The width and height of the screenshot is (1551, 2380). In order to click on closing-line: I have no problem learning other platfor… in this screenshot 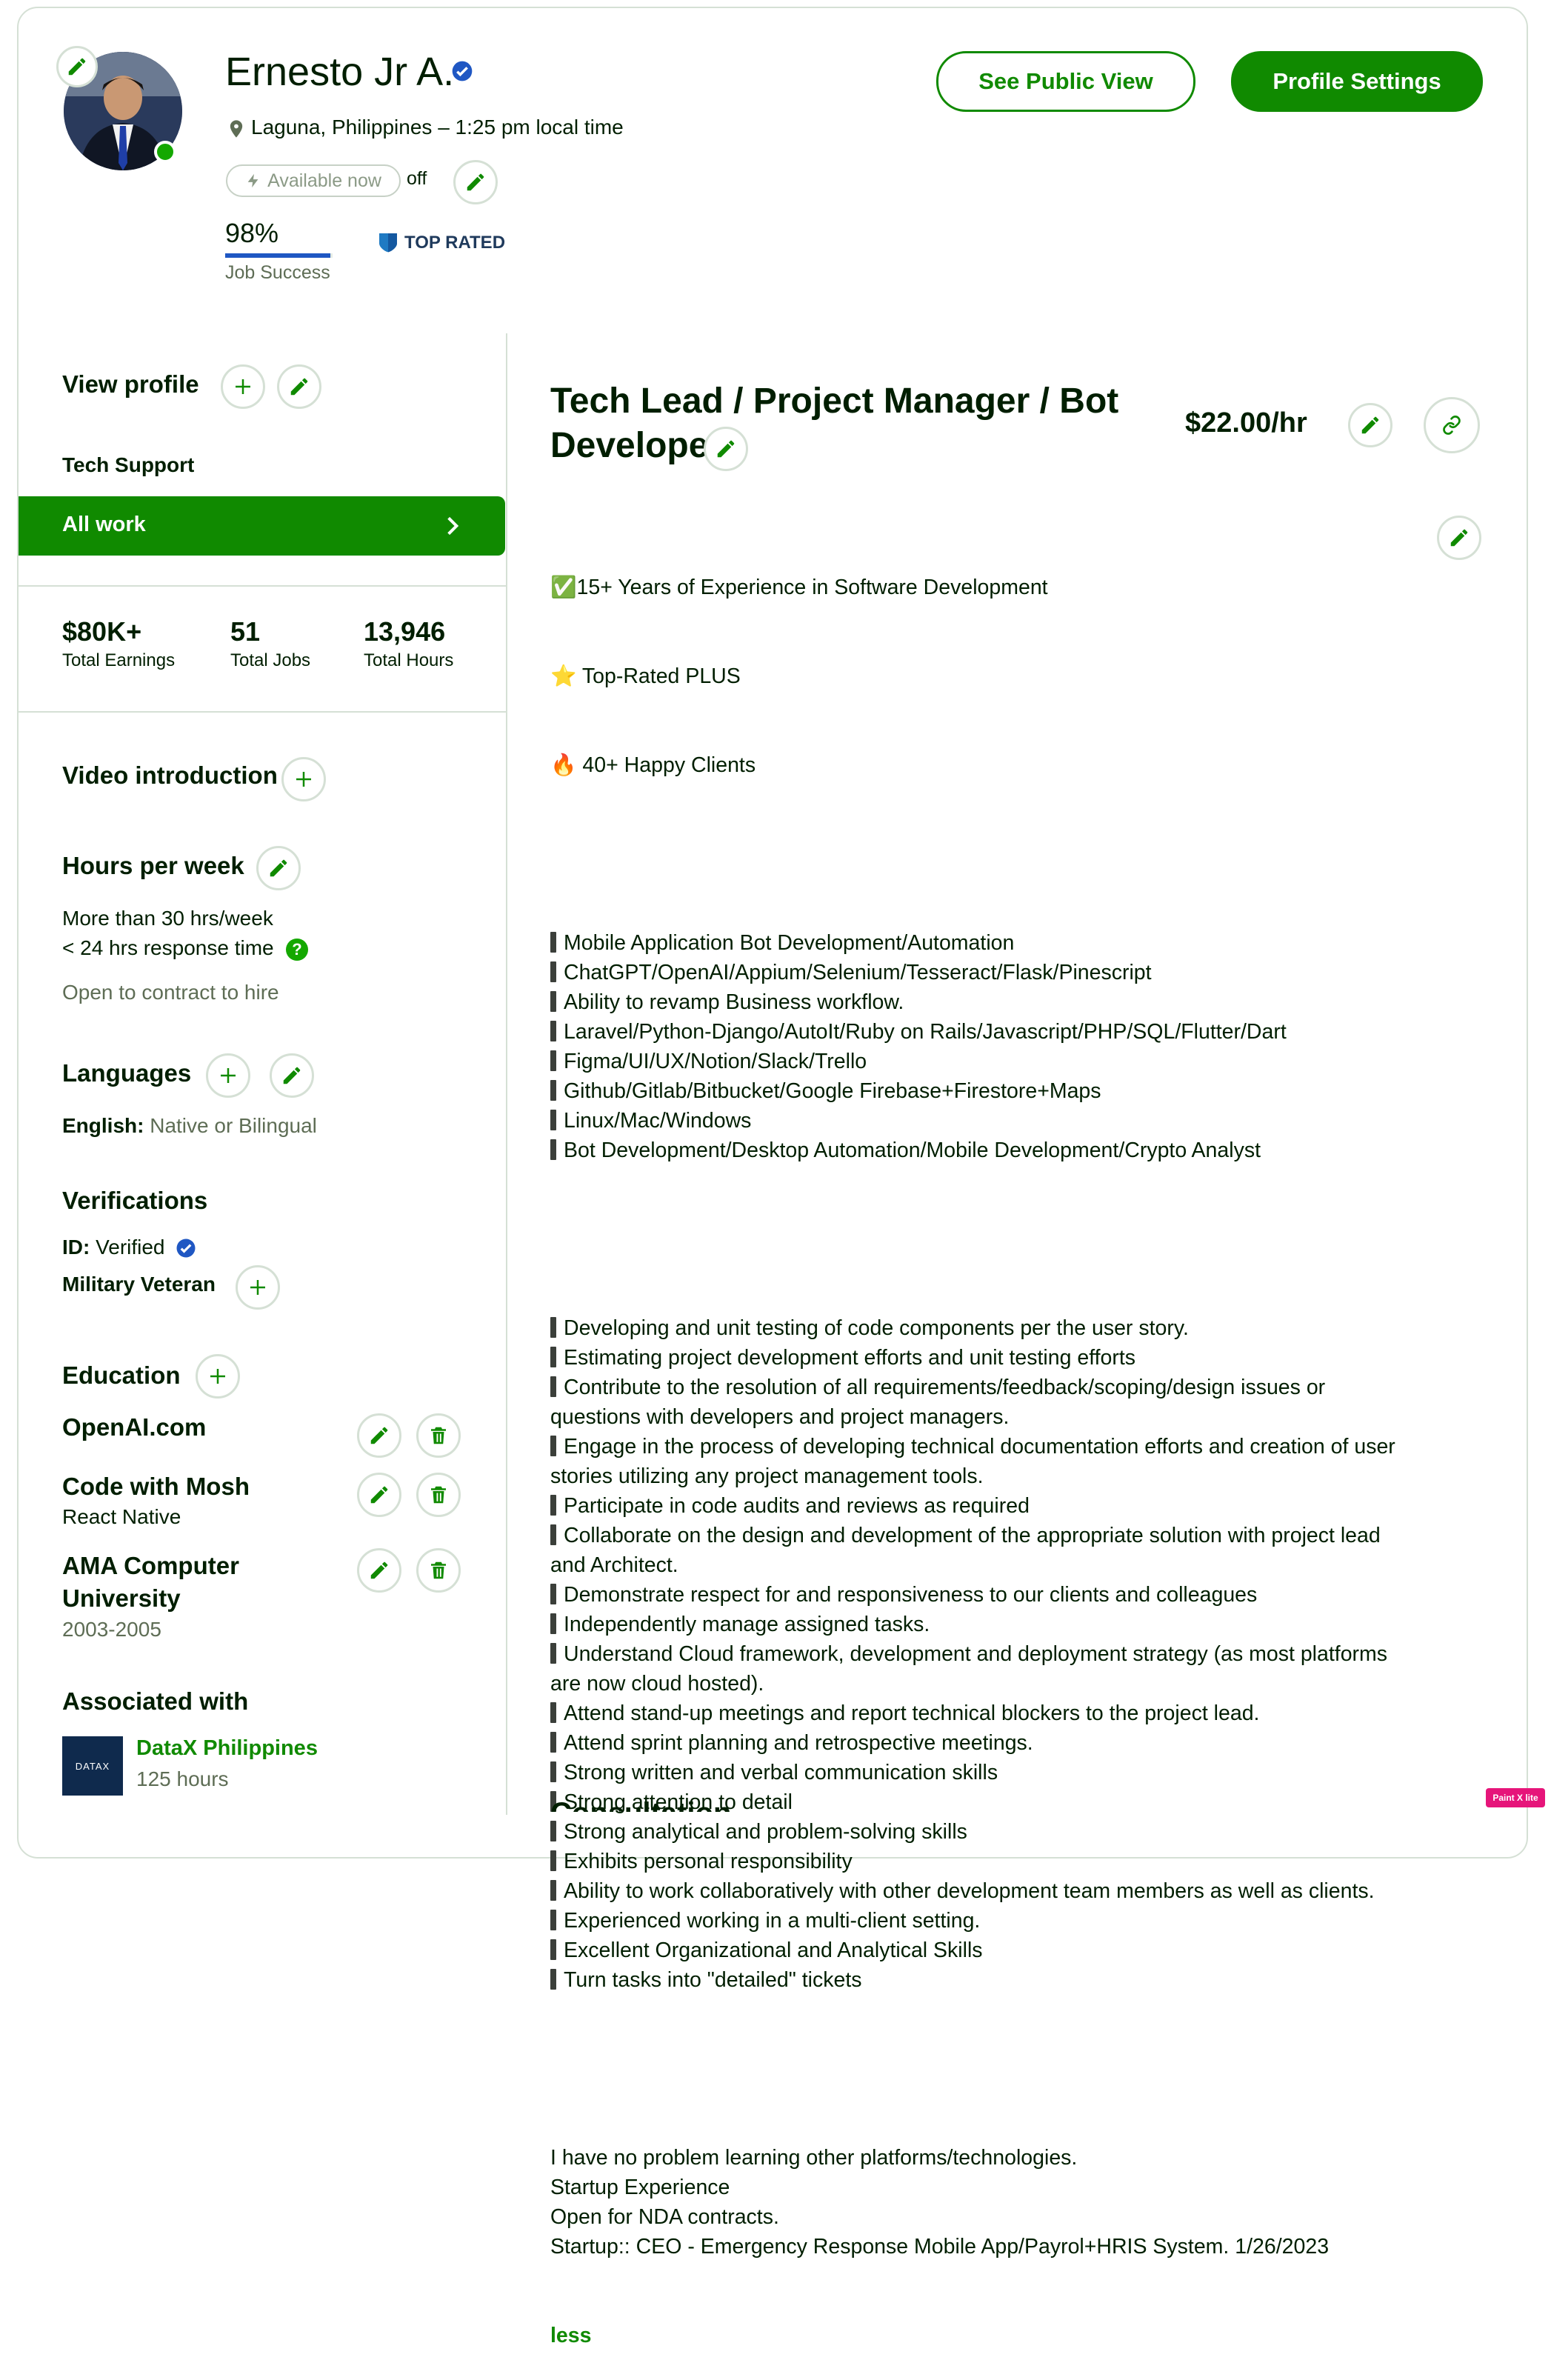, I will do `click(983, 2158)`.